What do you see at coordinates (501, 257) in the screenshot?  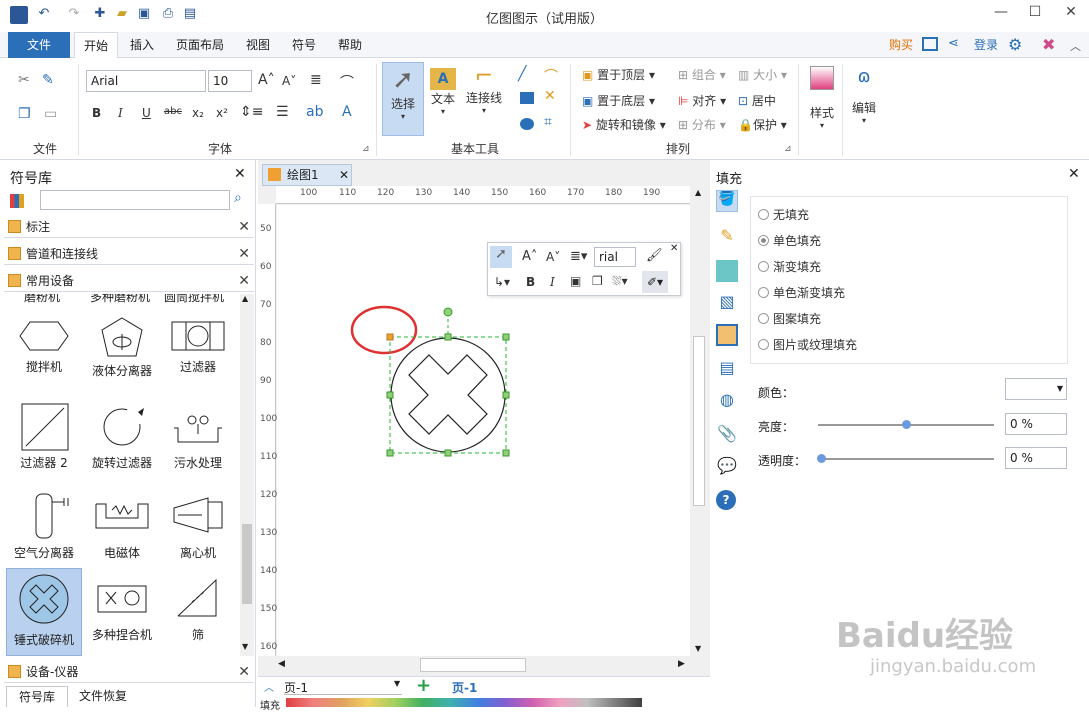 I see `float-select-icon: ➚` at bounding box center [501, 257].